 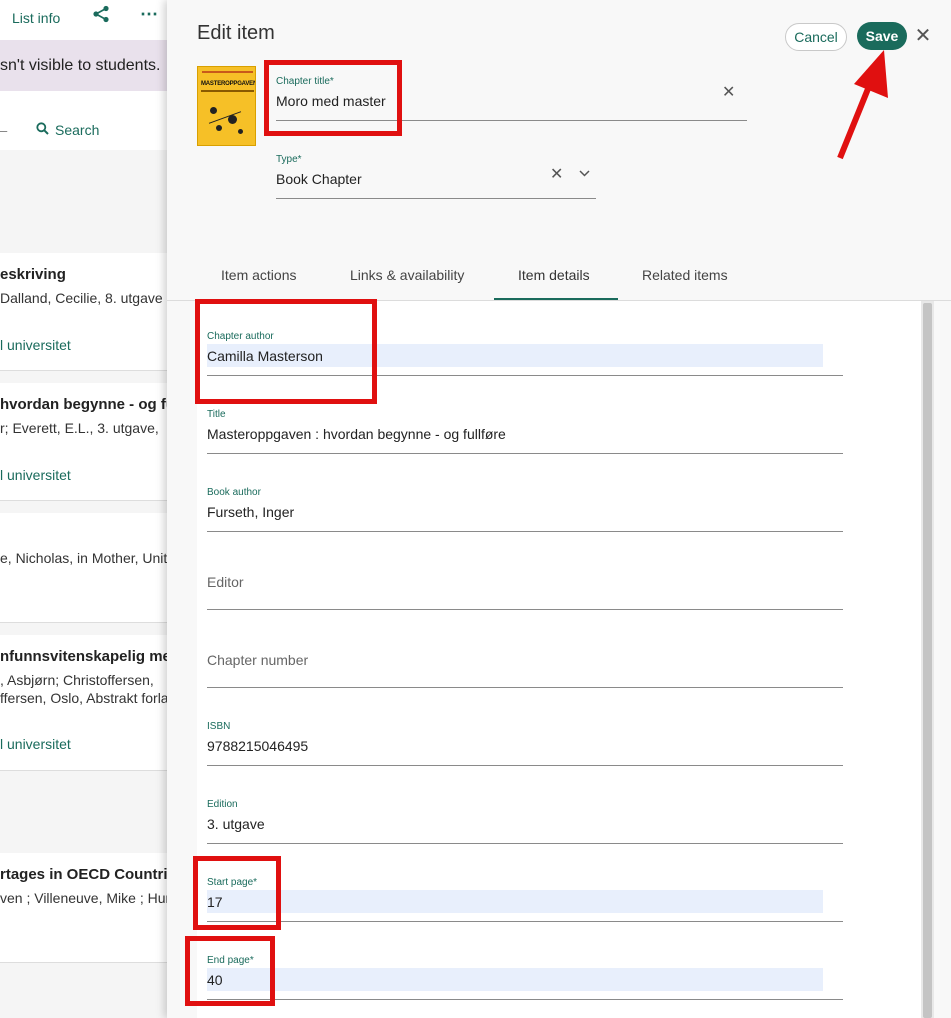 I want to click on list-item-title: eskriving, so click(x=33, y=274).